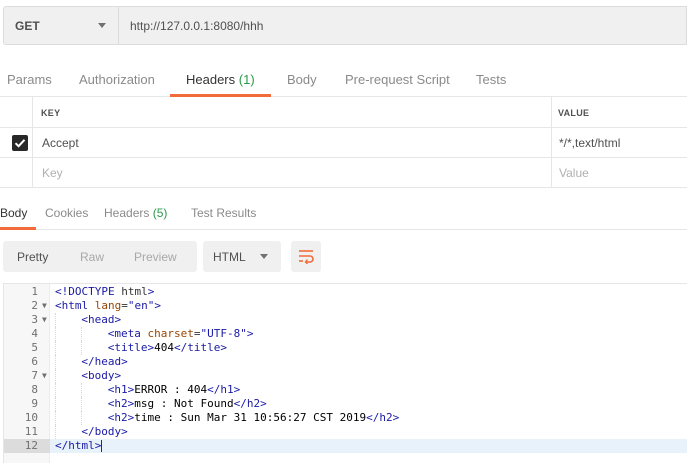  I want to click on method-select: GET, so click(61, 25).